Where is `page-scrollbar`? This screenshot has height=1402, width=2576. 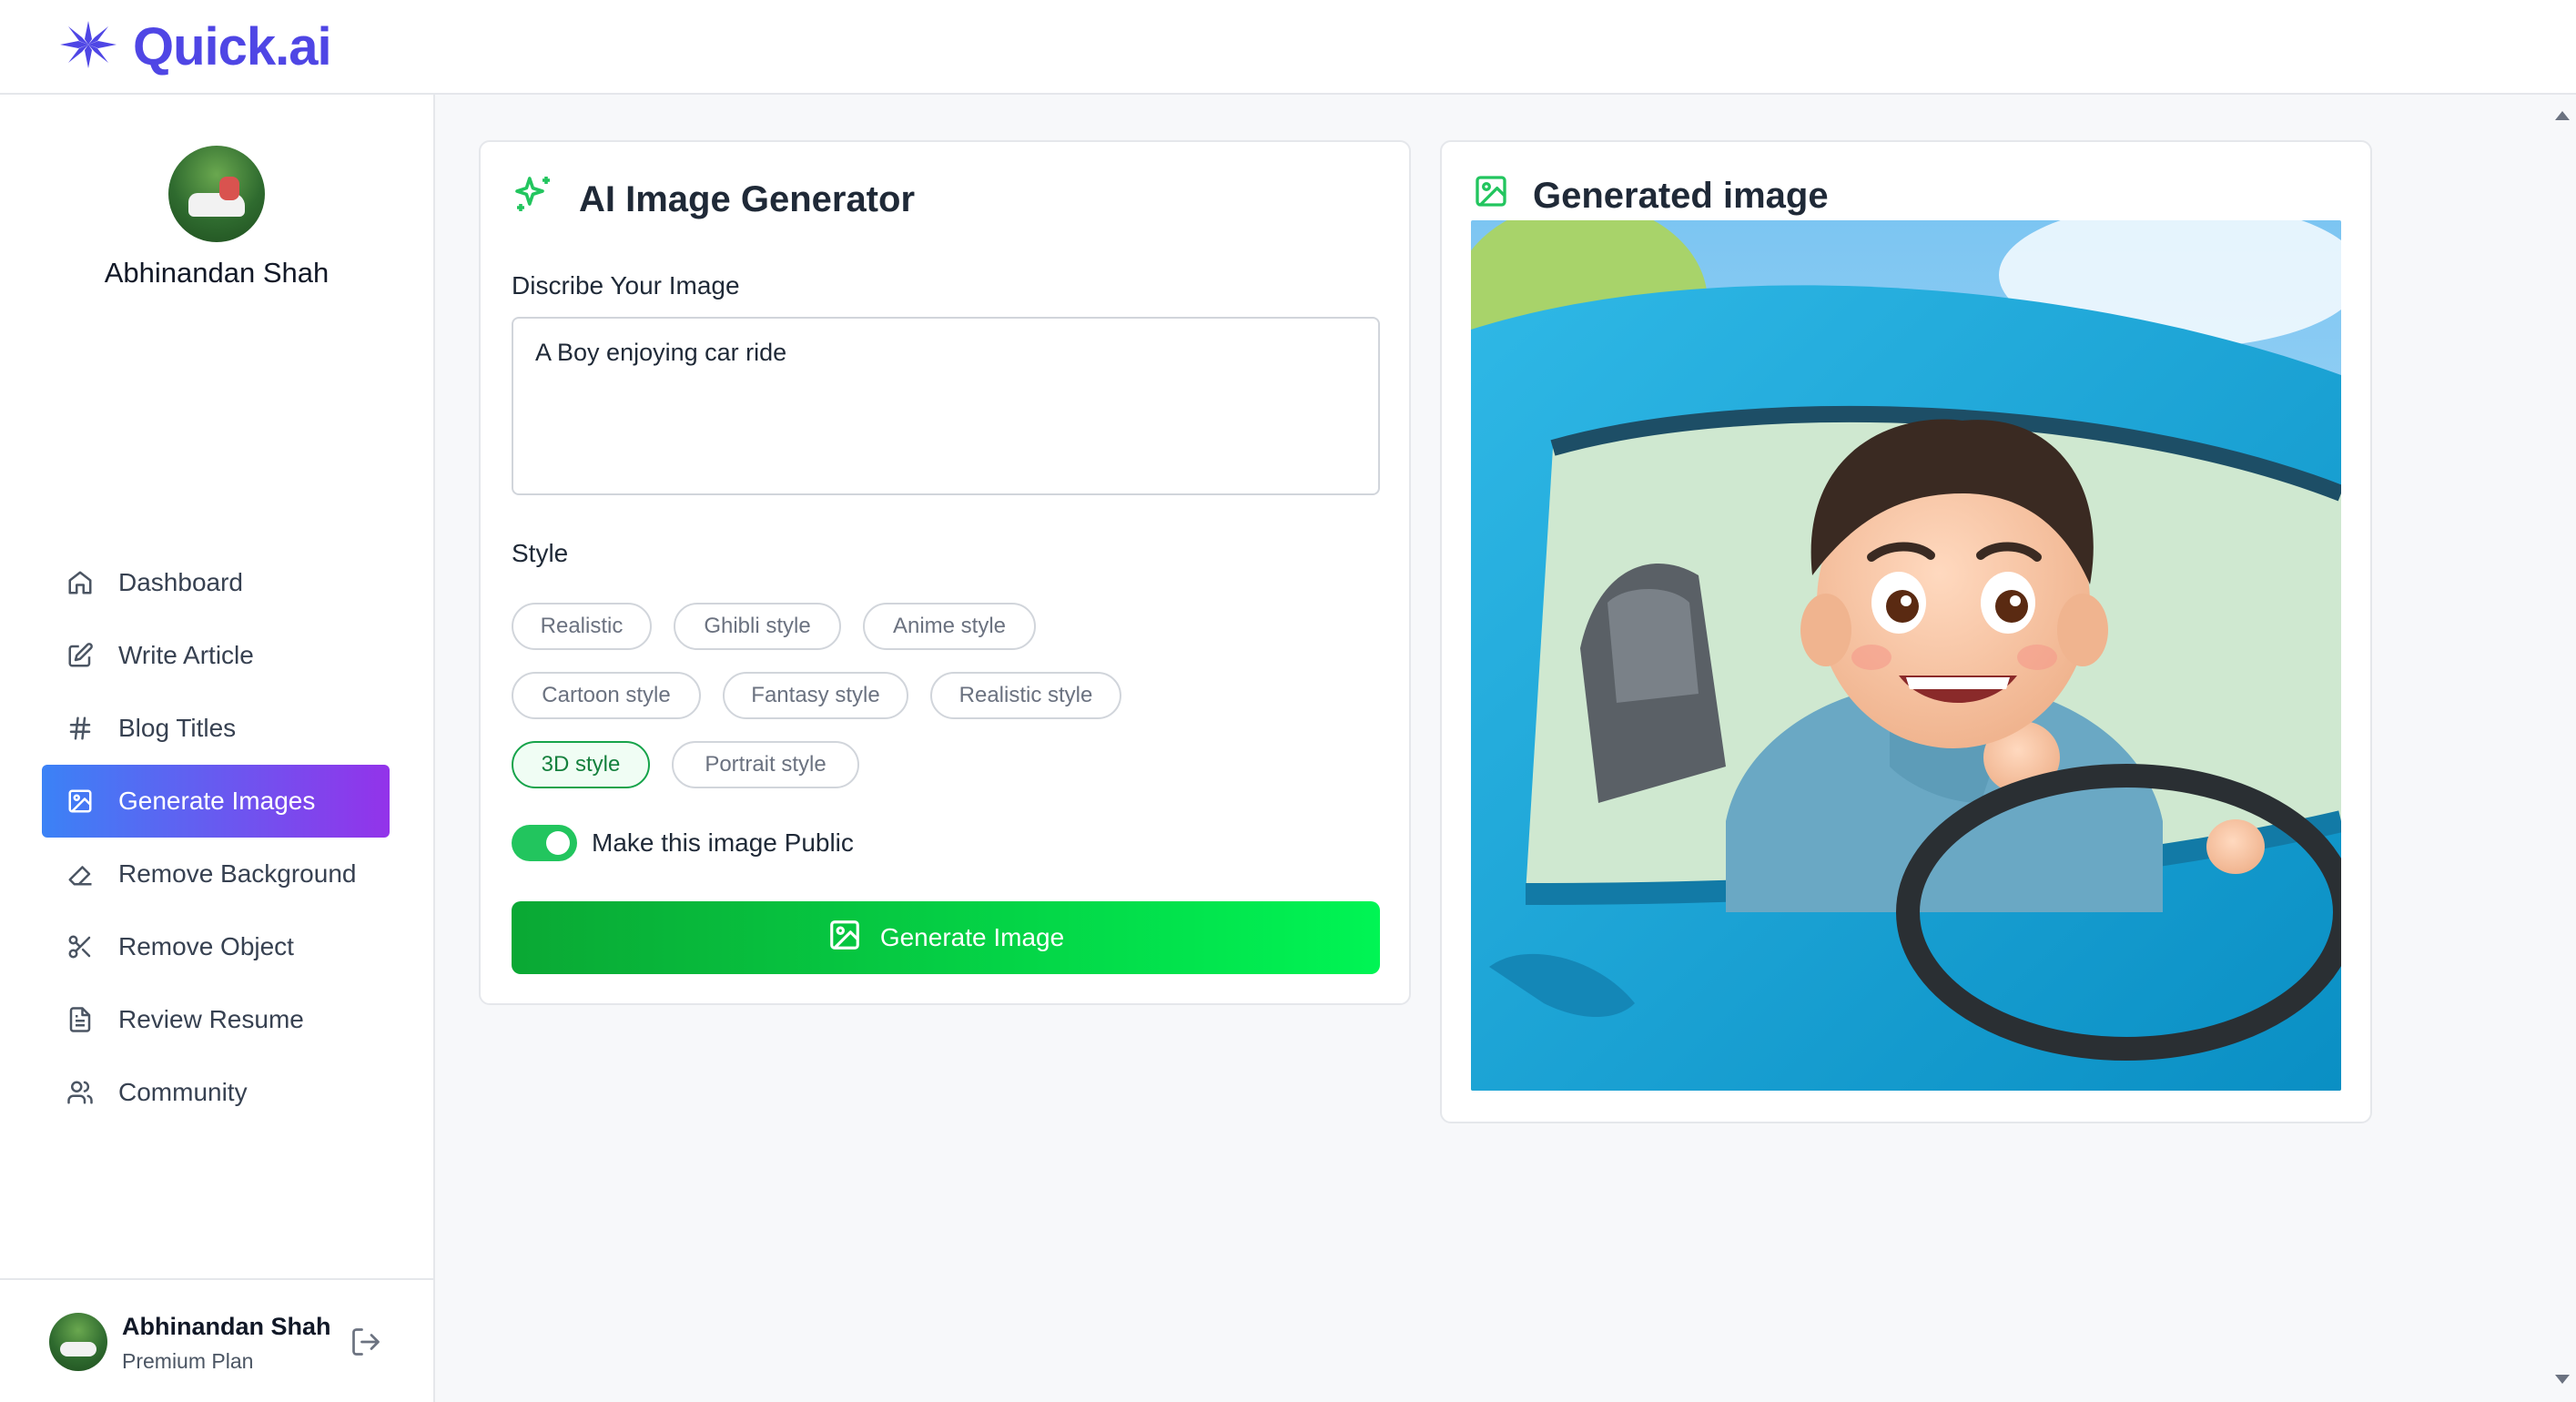 page-scrollbar is located at coordinates (2562, 750).